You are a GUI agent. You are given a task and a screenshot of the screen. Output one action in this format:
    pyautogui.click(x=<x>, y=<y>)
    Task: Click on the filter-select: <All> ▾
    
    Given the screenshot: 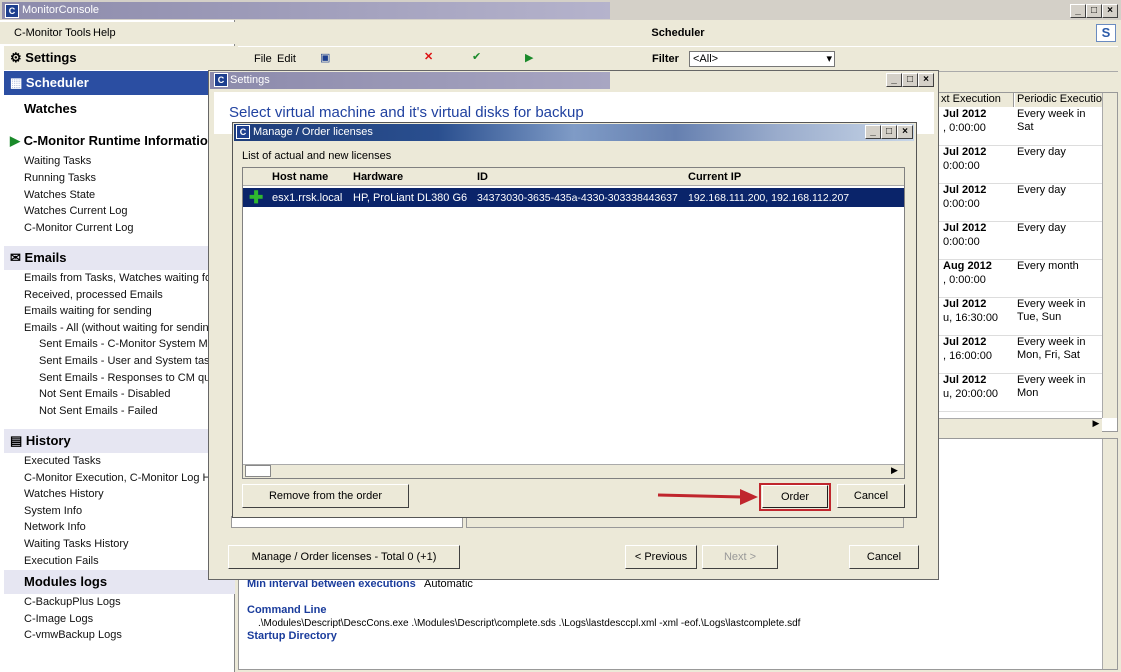 What is the action you would take?
    pyautogui.click(x=762, y=59)
    